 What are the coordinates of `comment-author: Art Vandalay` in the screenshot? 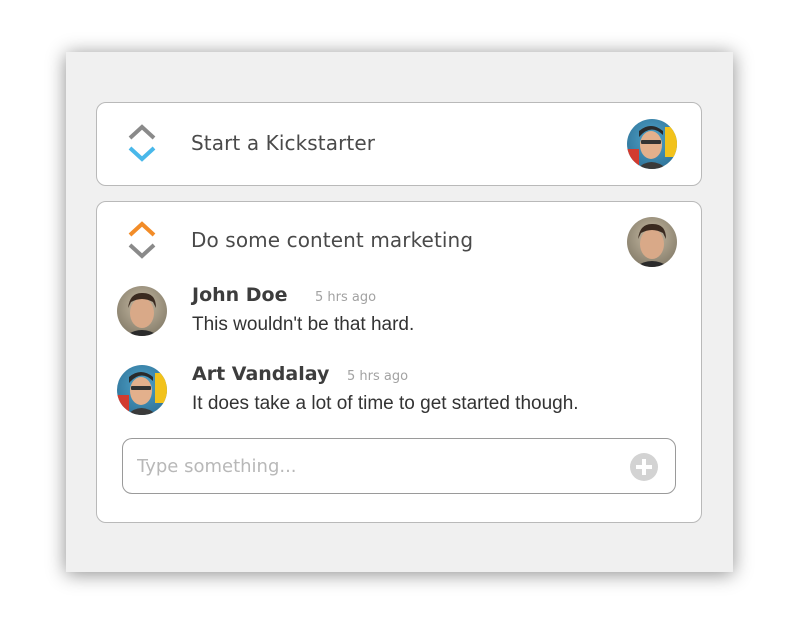 It's located at (260, 374).